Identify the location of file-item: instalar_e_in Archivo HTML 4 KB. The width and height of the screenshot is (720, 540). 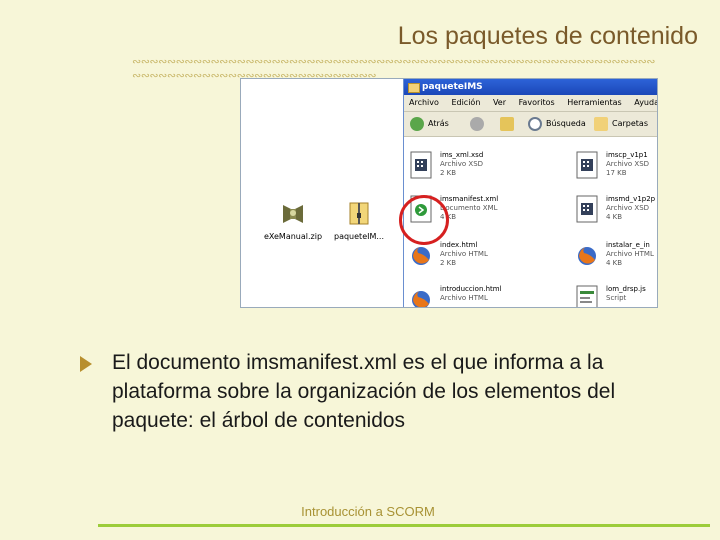
(613, 256).